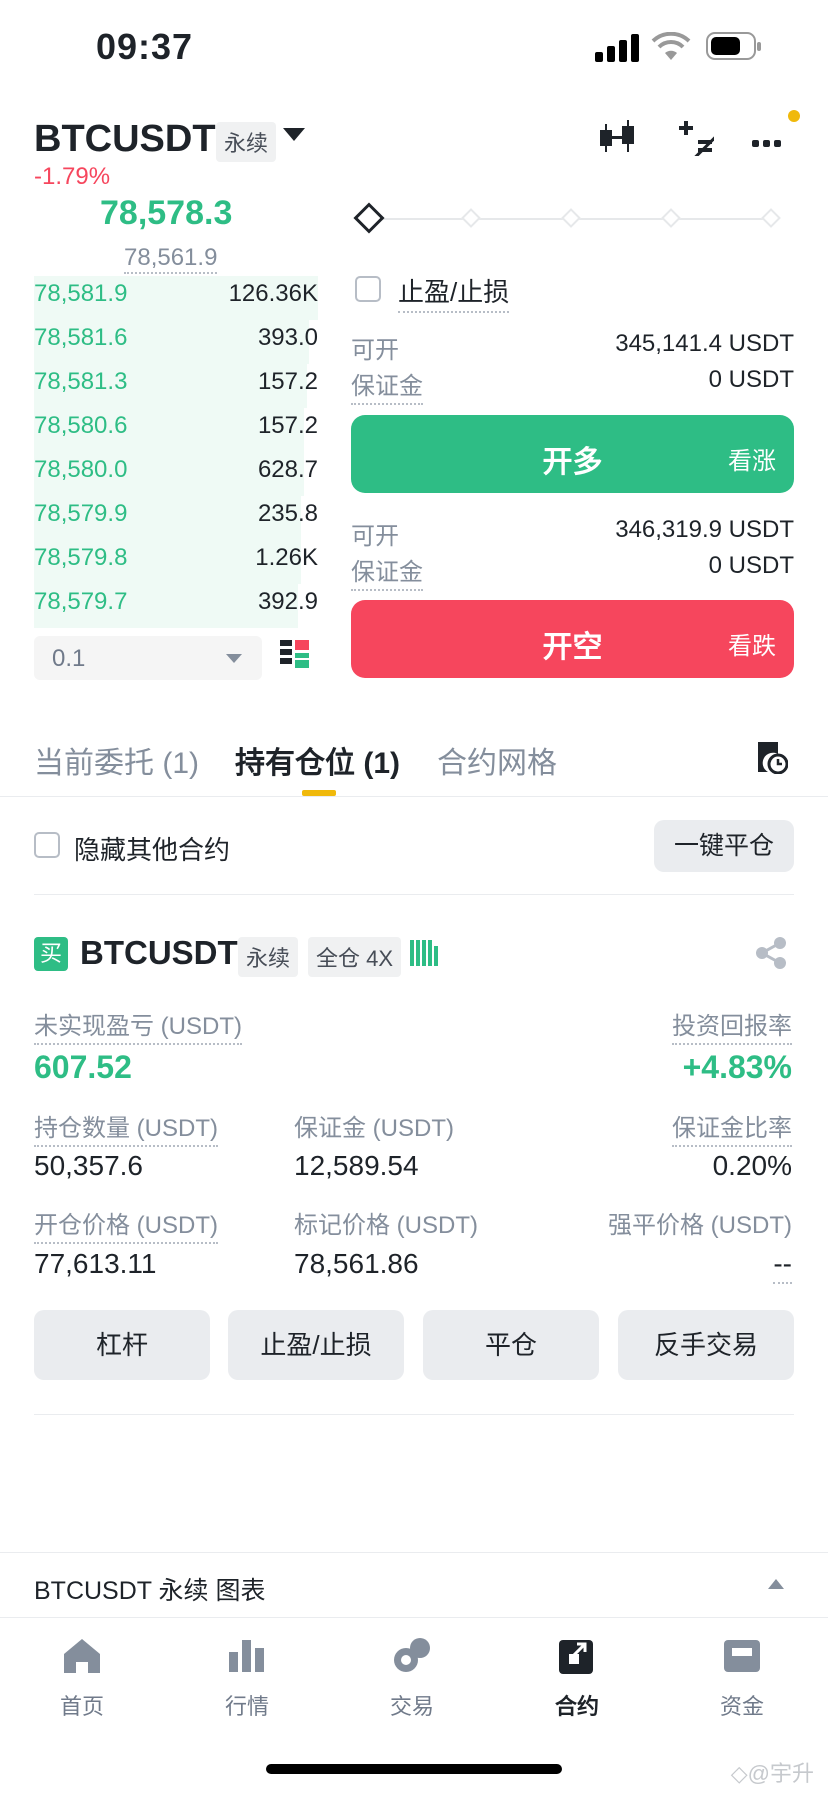 The width and height of the screenshot is (828, 1793). Describe the element at coordinates (287, 601) in the screenshot. I see `orderbook-quantity: 392.9` at that location.